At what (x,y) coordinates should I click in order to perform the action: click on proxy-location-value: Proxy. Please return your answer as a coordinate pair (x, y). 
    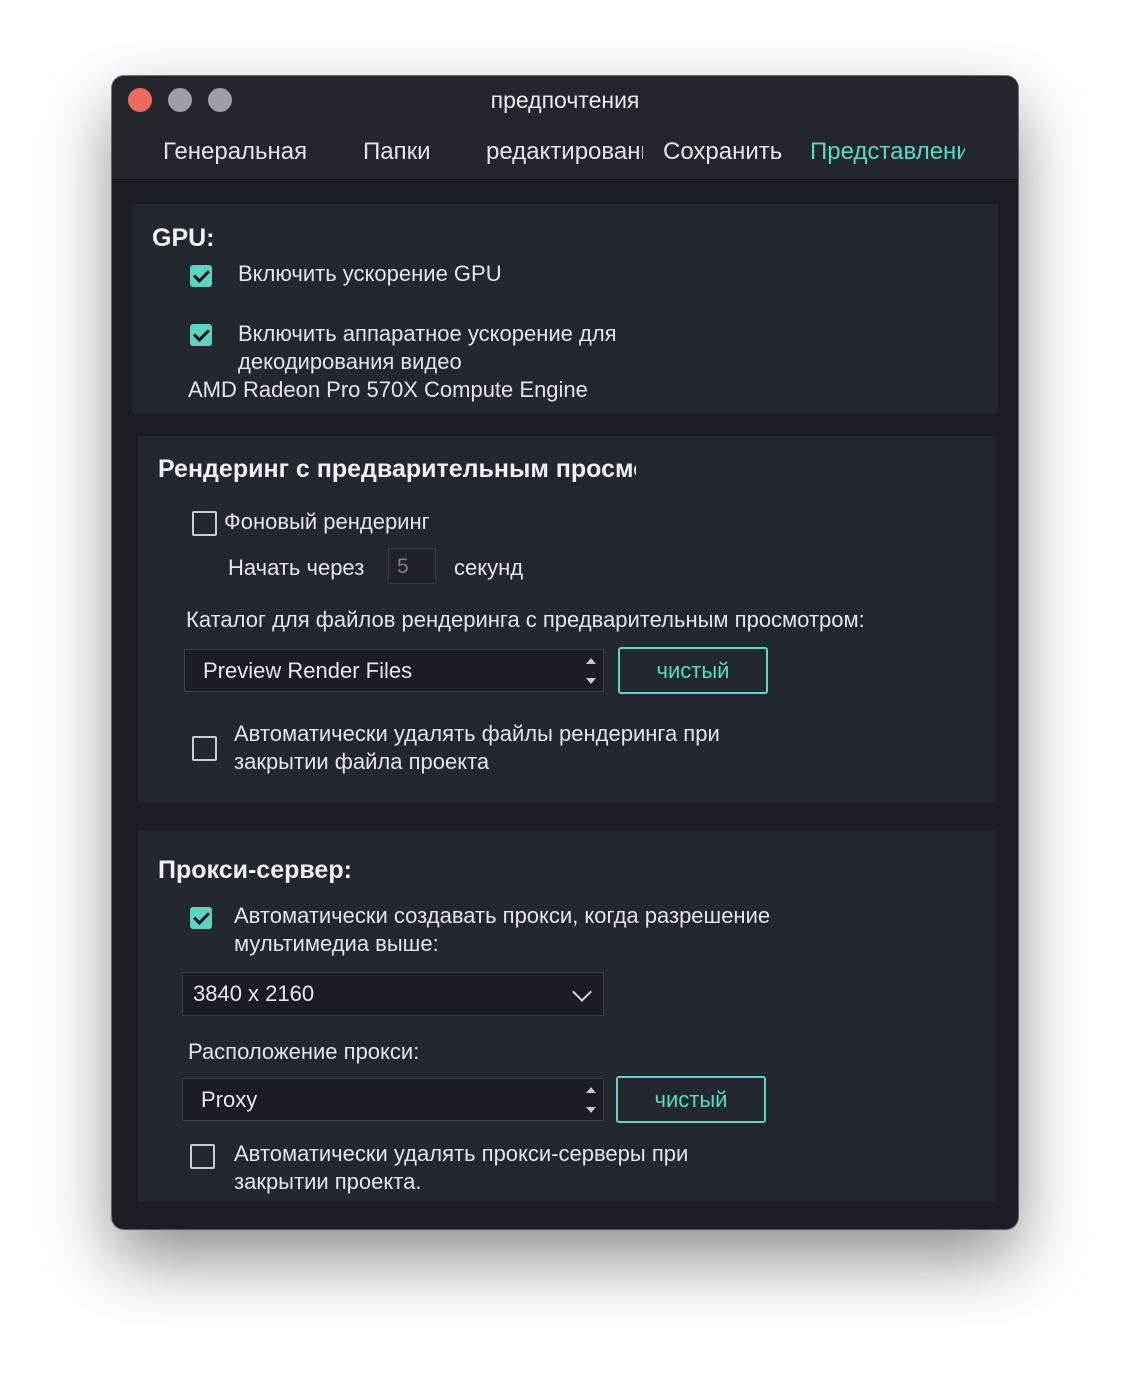
    Looking at the image, I should click on (229, 1099).